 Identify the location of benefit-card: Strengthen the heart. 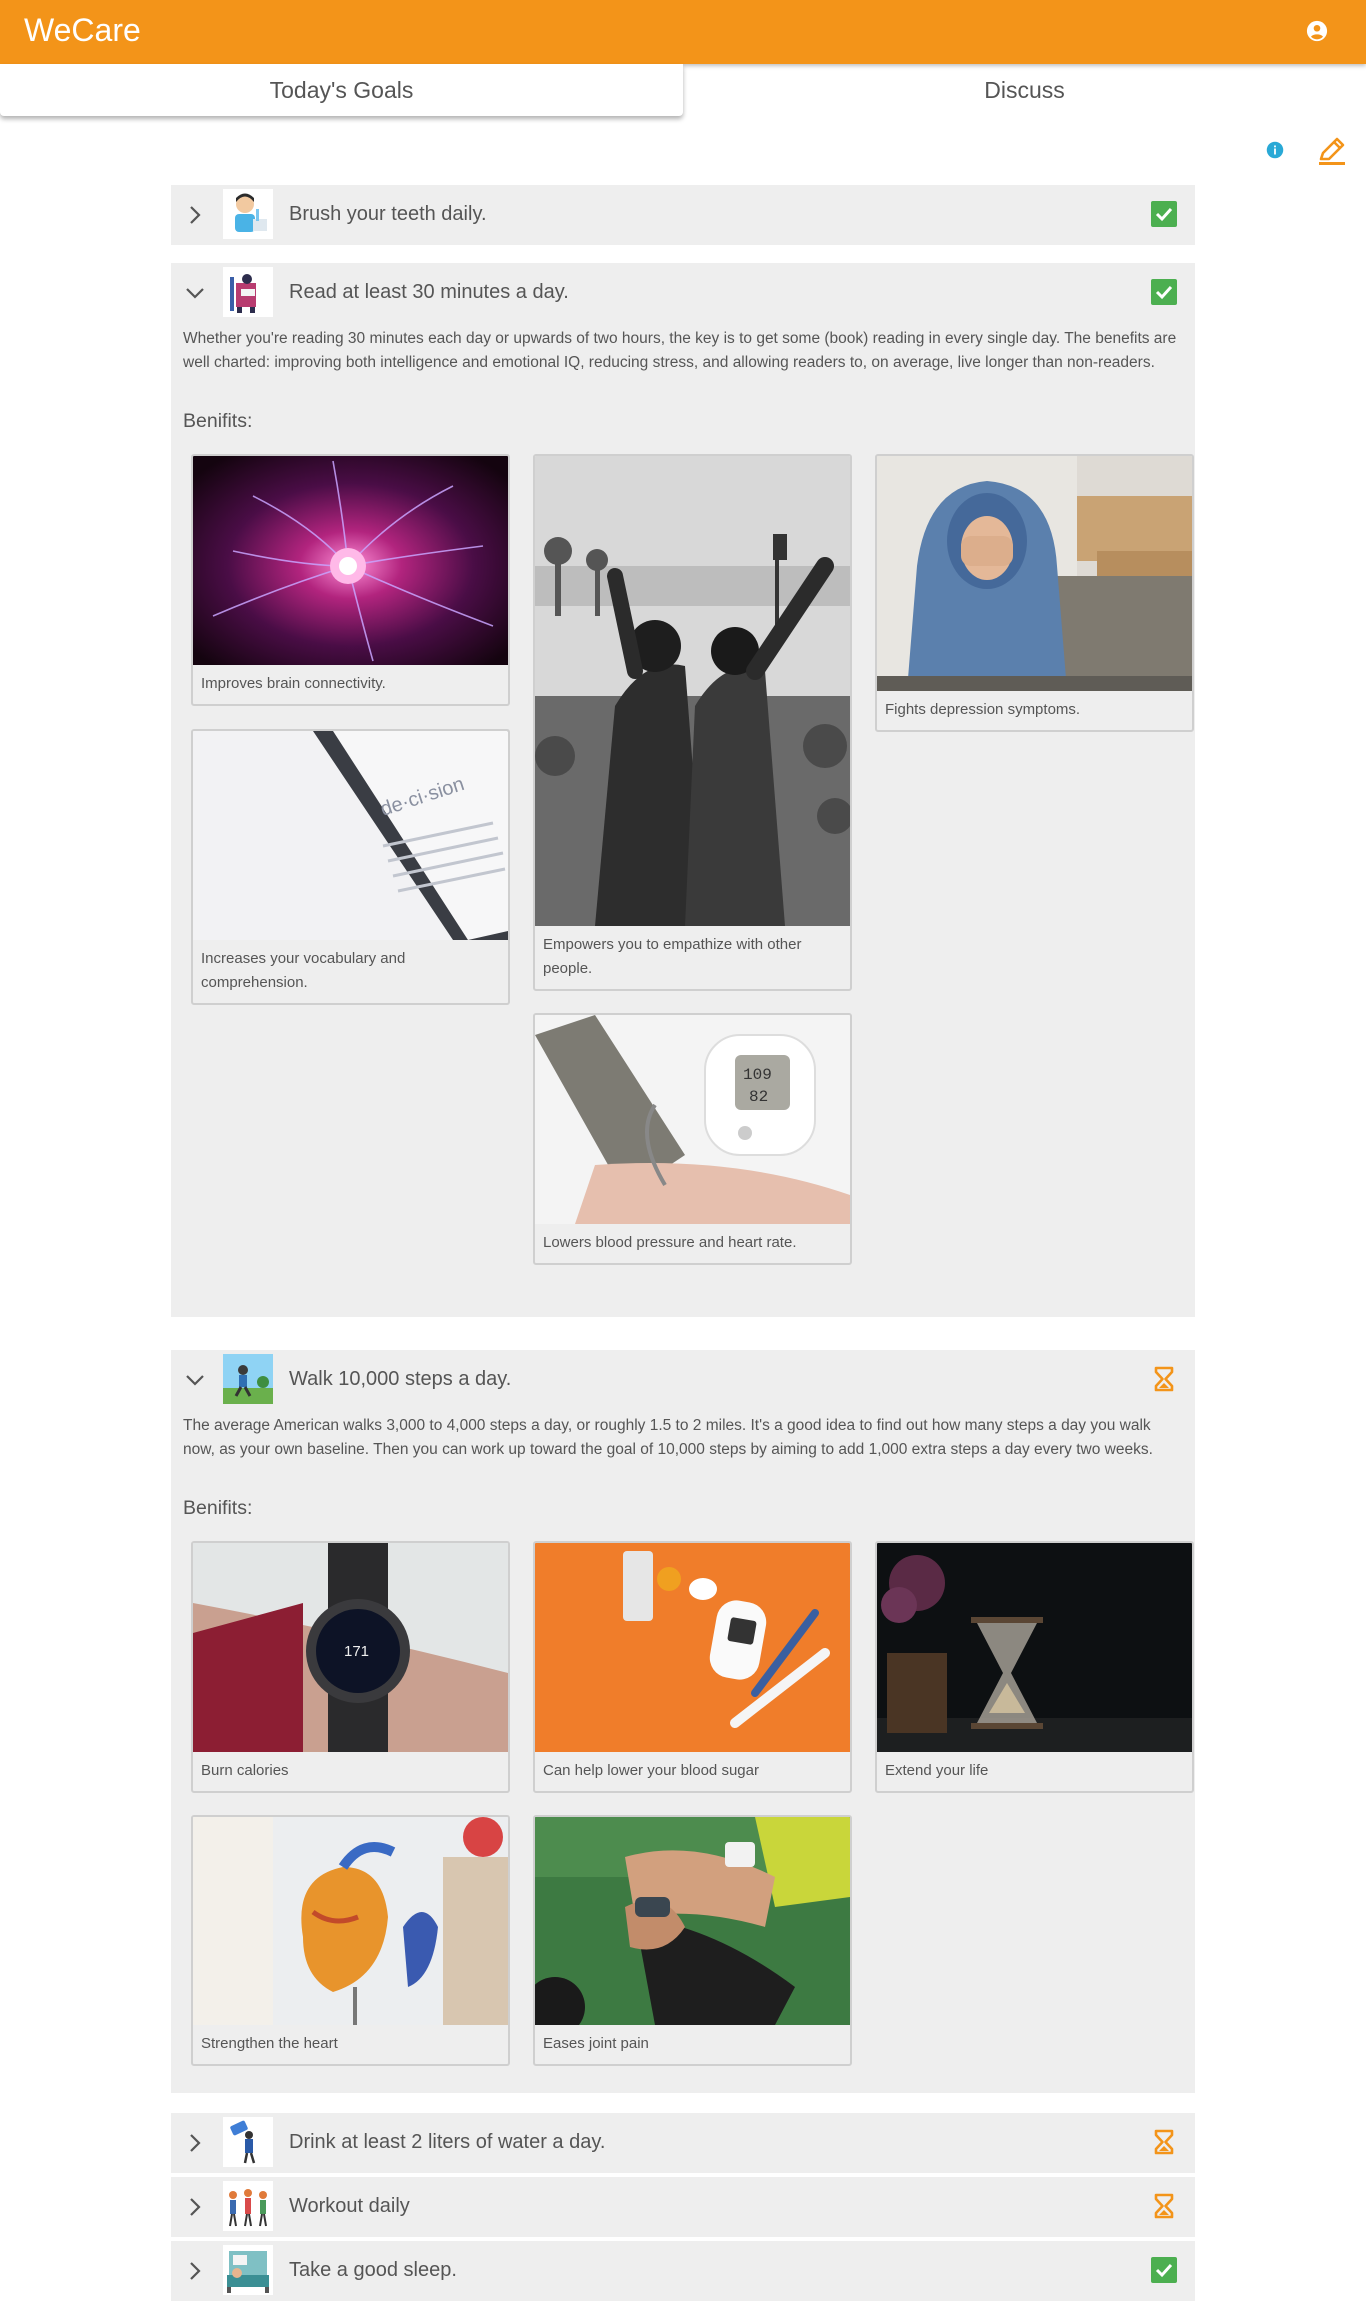
(350, 1940).